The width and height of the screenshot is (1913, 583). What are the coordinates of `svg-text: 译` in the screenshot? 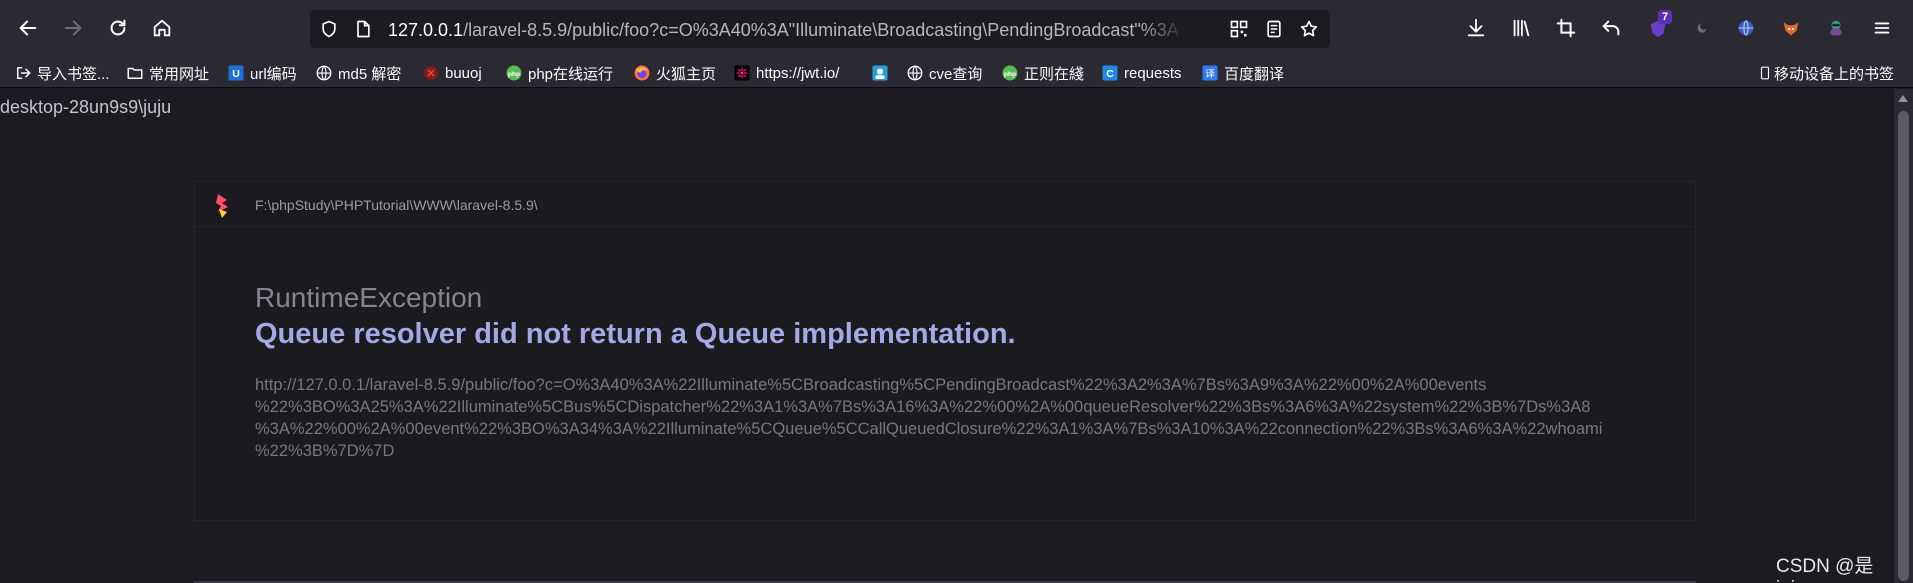 It's located at (1210, 74).